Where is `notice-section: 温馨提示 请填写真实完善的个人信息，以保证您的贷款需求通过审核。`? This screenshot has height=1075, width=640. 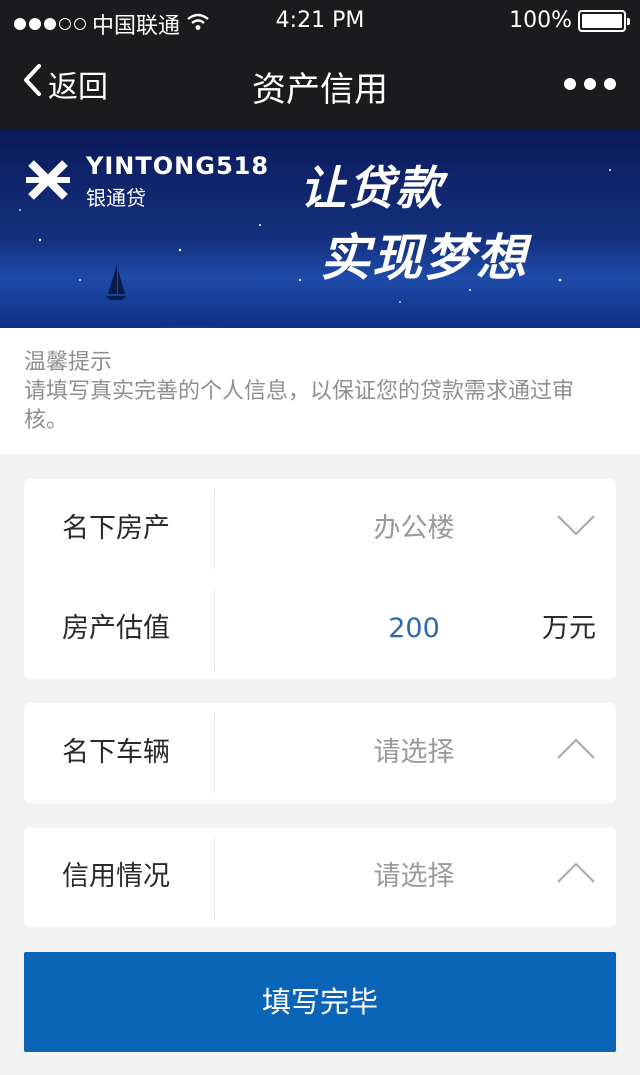 notice-section: 温馨提示 请填写真实完善的个人信息，以保证您的贷款需求通过审核。 is located at coordinates (320, 391).